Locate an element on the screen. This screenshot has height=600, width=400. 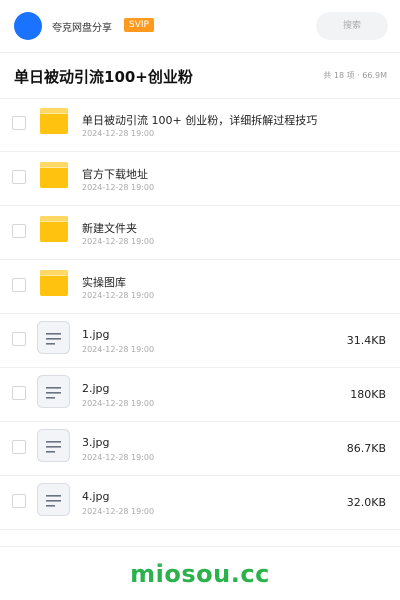
folder-header: 单日被动引流100+创业粉 共 18 项 · 66.9M is located at coordinates (200, 75).